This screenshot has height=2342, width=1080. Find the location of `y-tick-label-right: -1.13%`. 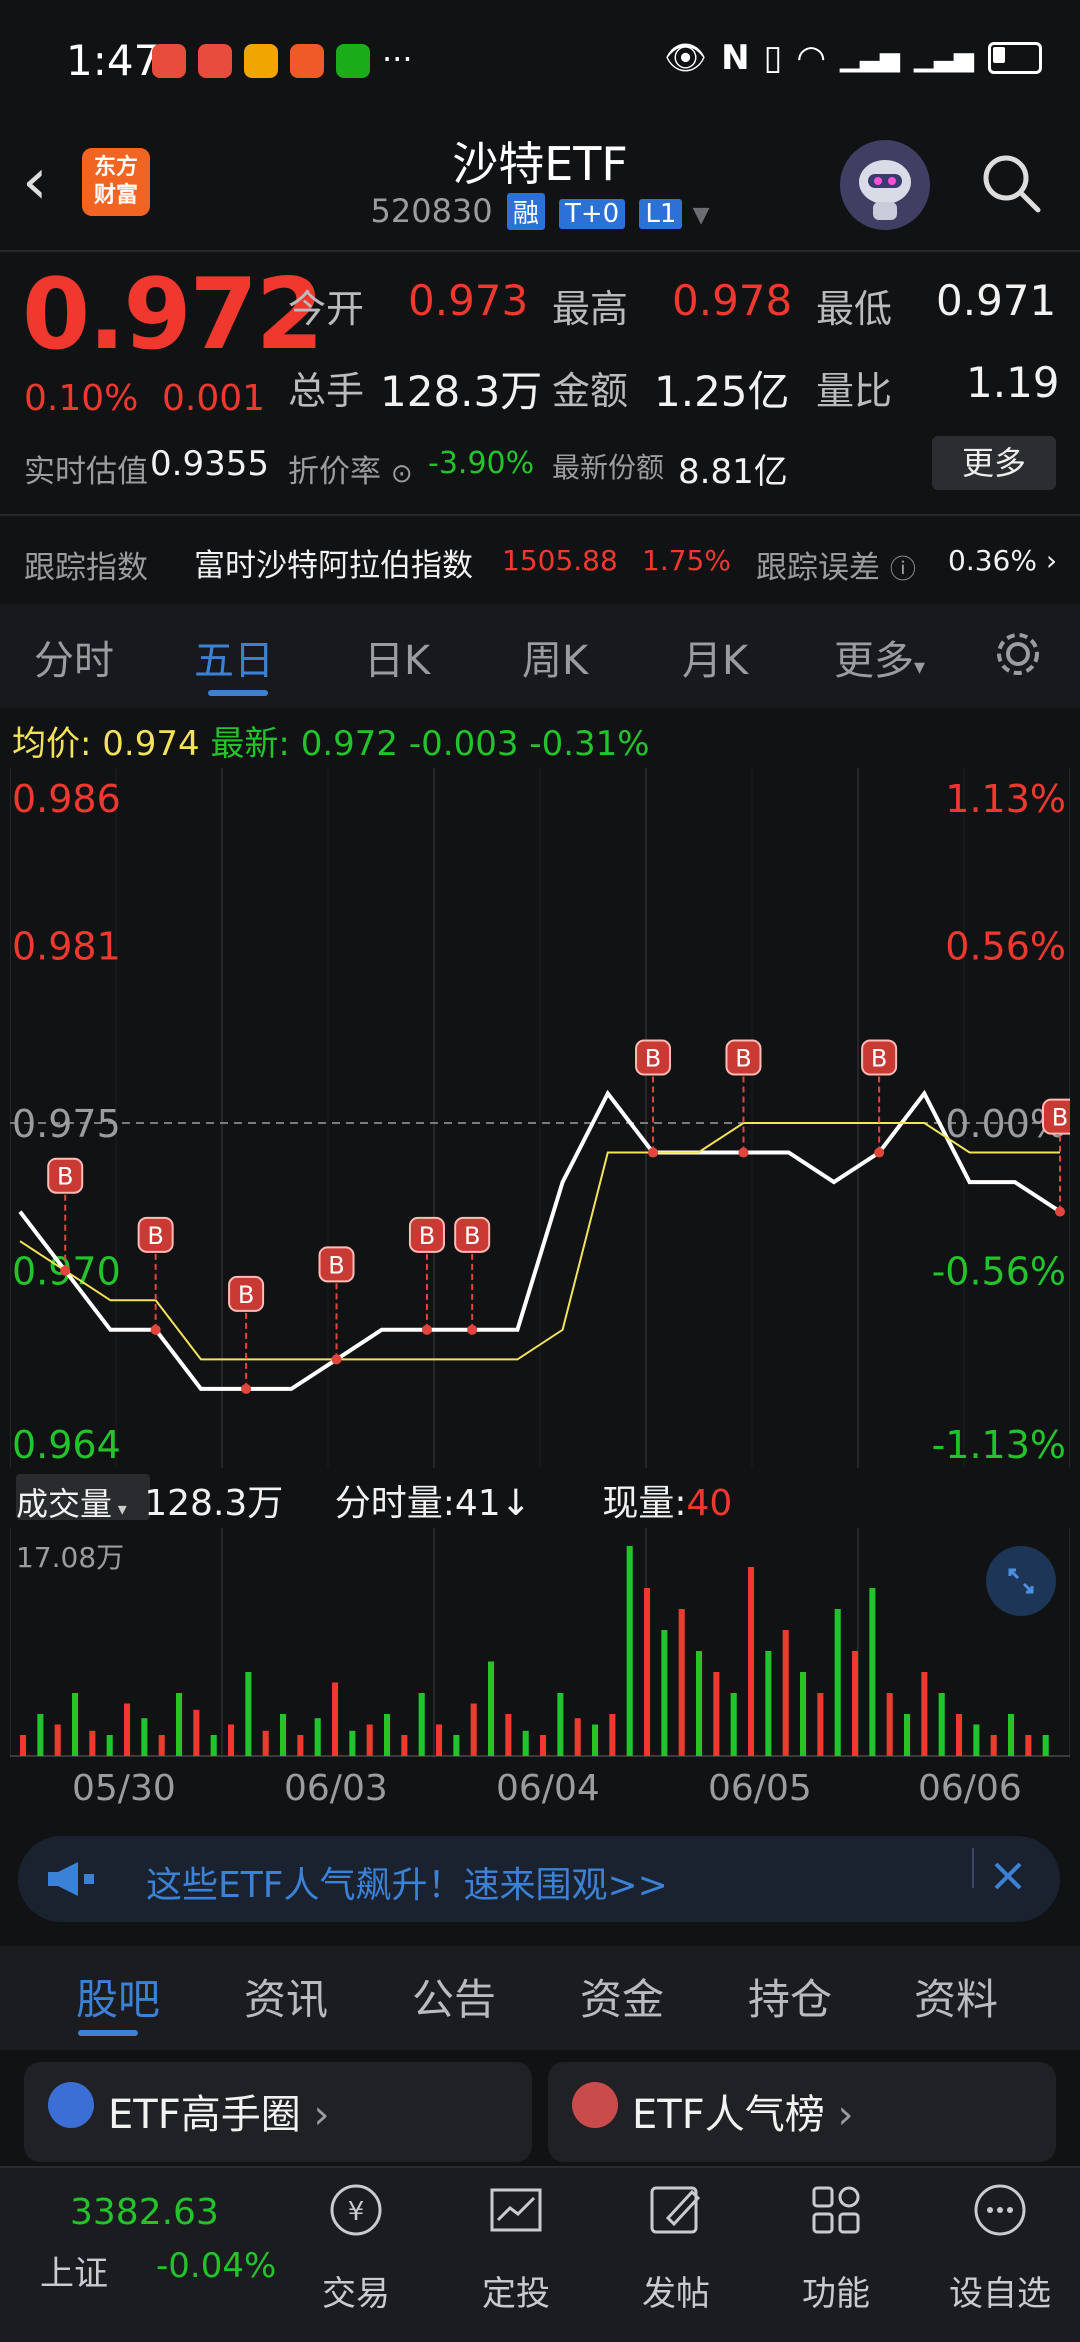

y-tick-label-right: -1.13% is located at coordinates (999, 1445).